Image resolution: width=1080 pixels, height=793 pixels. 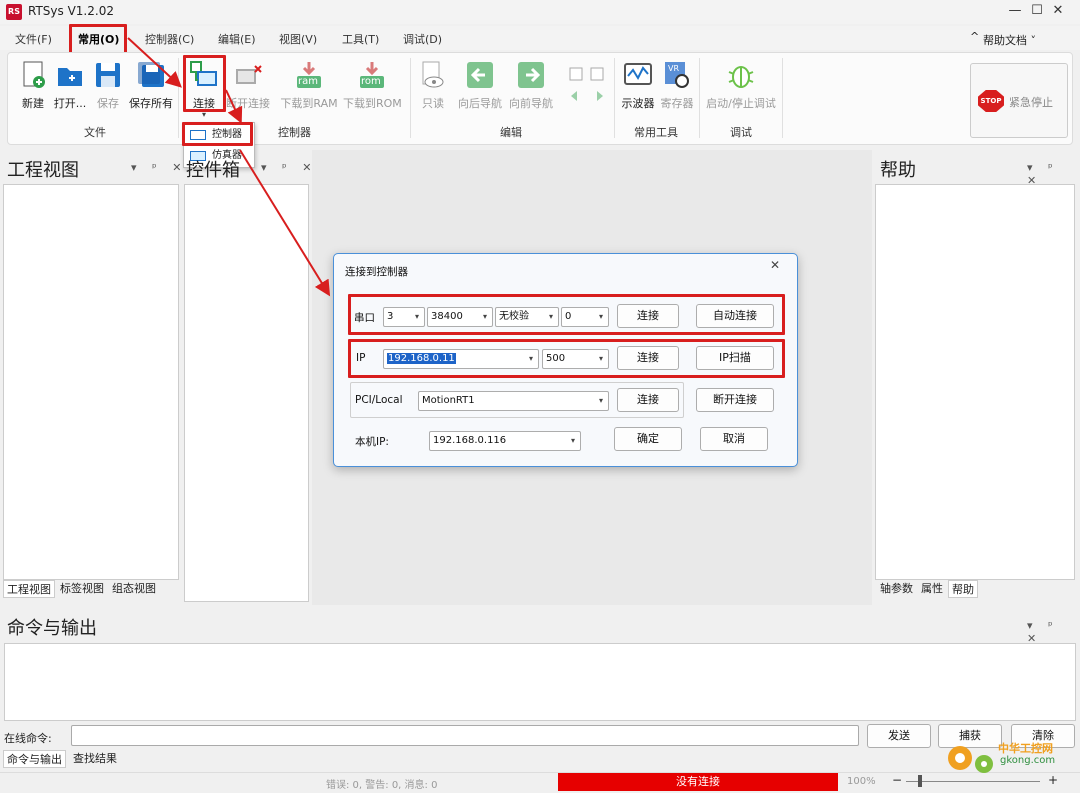 What do you see at coordinates (213, 170) in the screenshot?
I see `control-box-title: 控件箱` at bounding box center [213, 170].